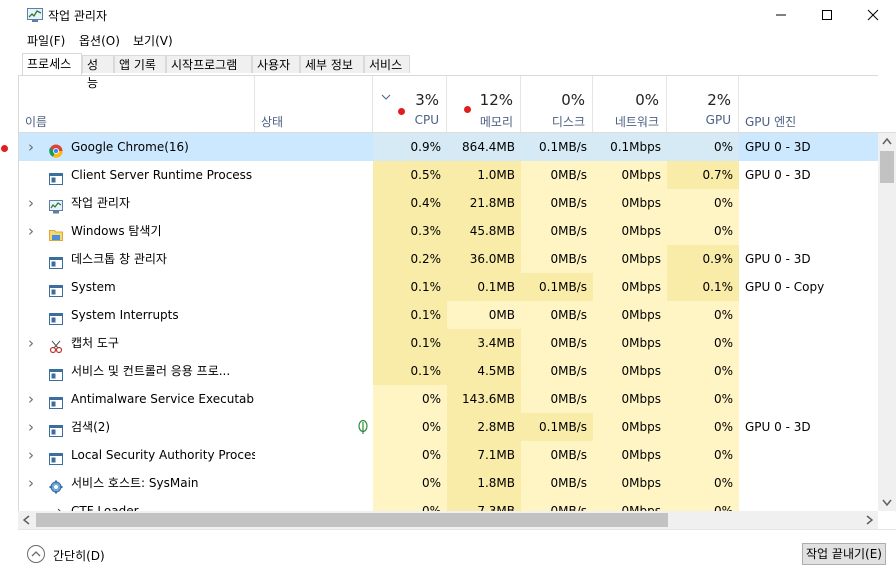  I want to click on scroll-up-icon, so click(887, 141).